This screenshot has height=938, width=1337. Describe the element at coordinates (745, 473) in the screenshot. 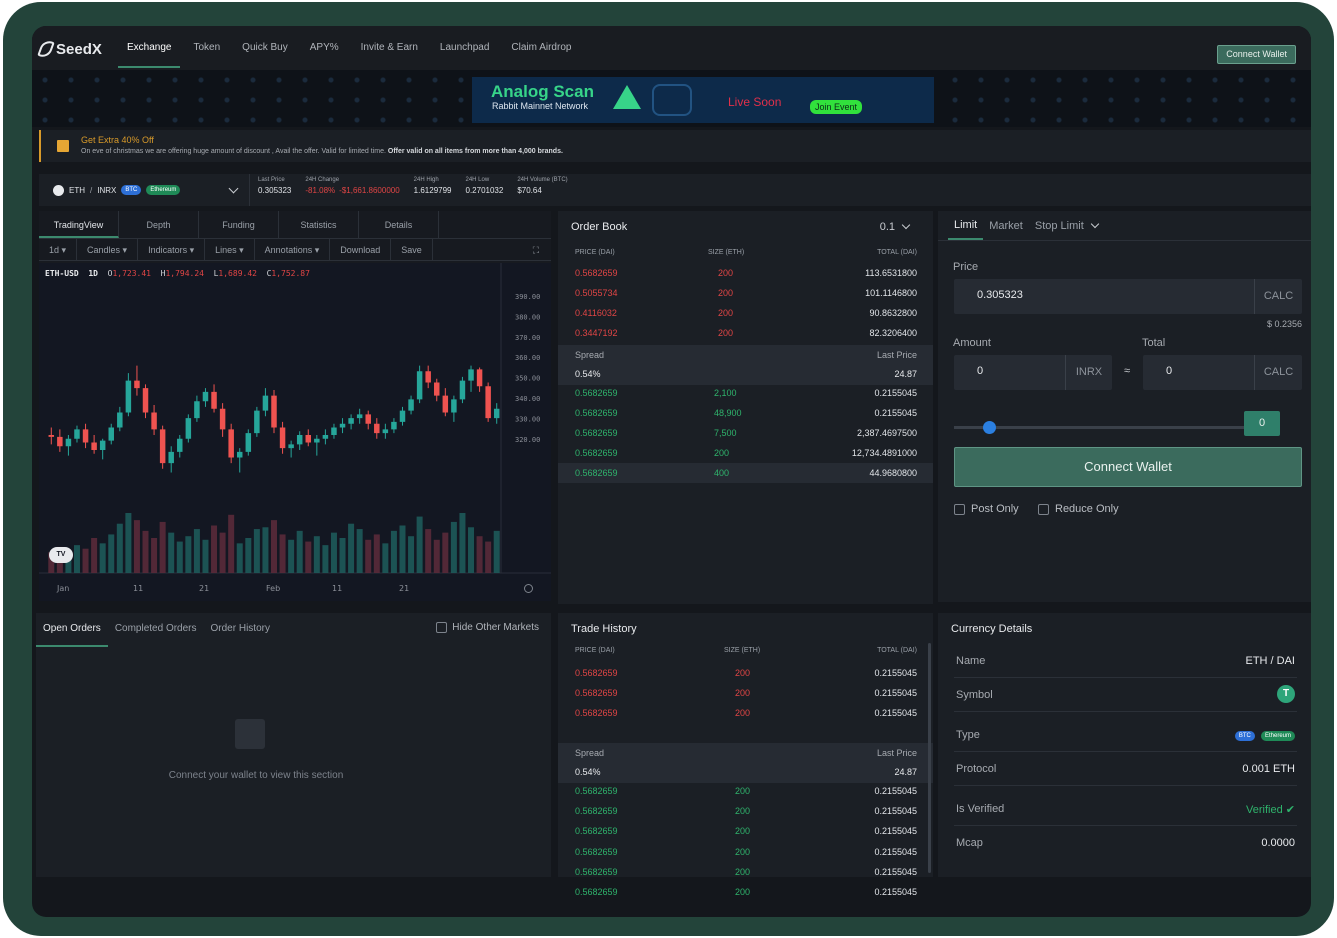

I see `table-row: 0.5682659 400 44.9680800` at that location.